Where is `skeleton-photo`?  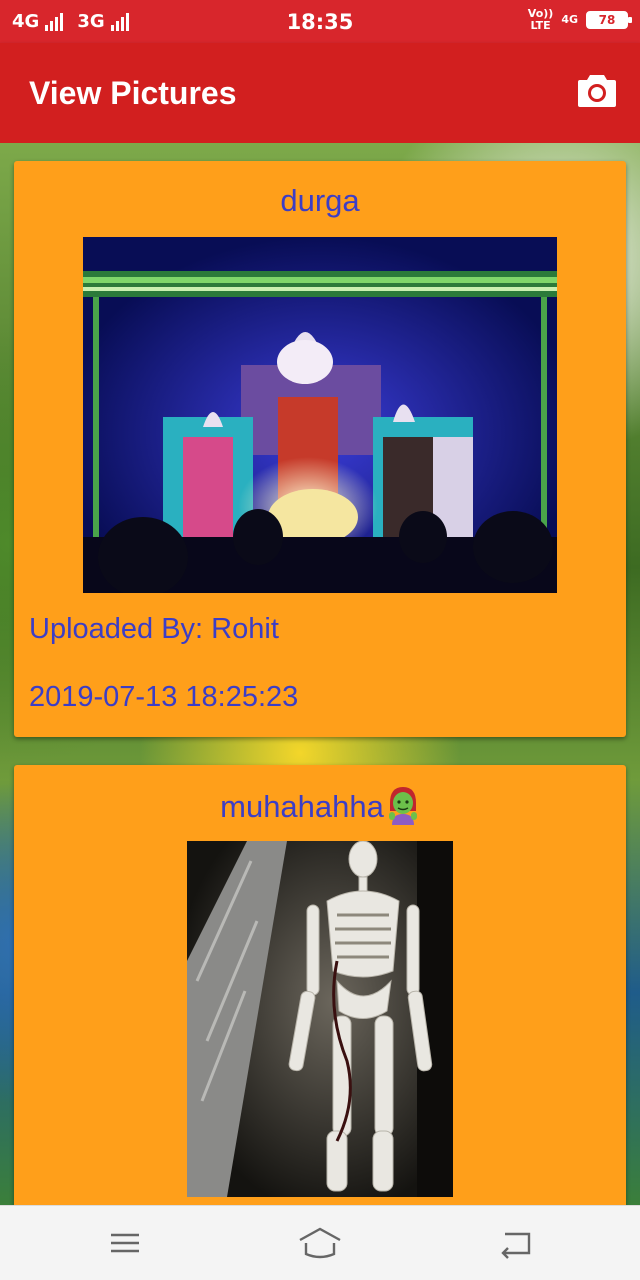
skeleton-photo is located at coordinates (320, 1019).